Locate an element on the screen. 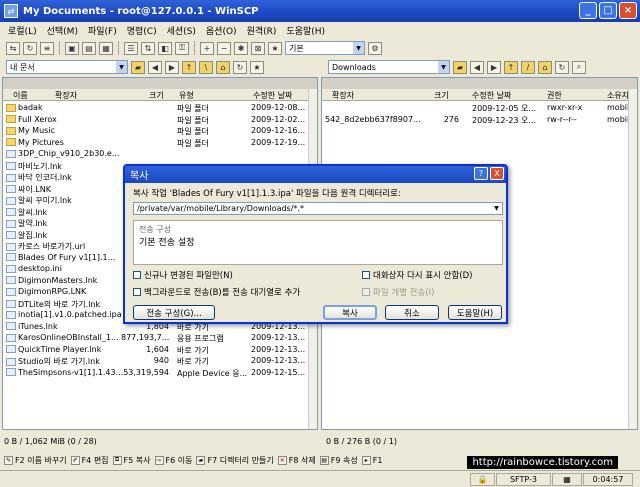  table-row: 2009-12-05 오... rwxr-xr-x mobile is located at coordinates (479, 108).